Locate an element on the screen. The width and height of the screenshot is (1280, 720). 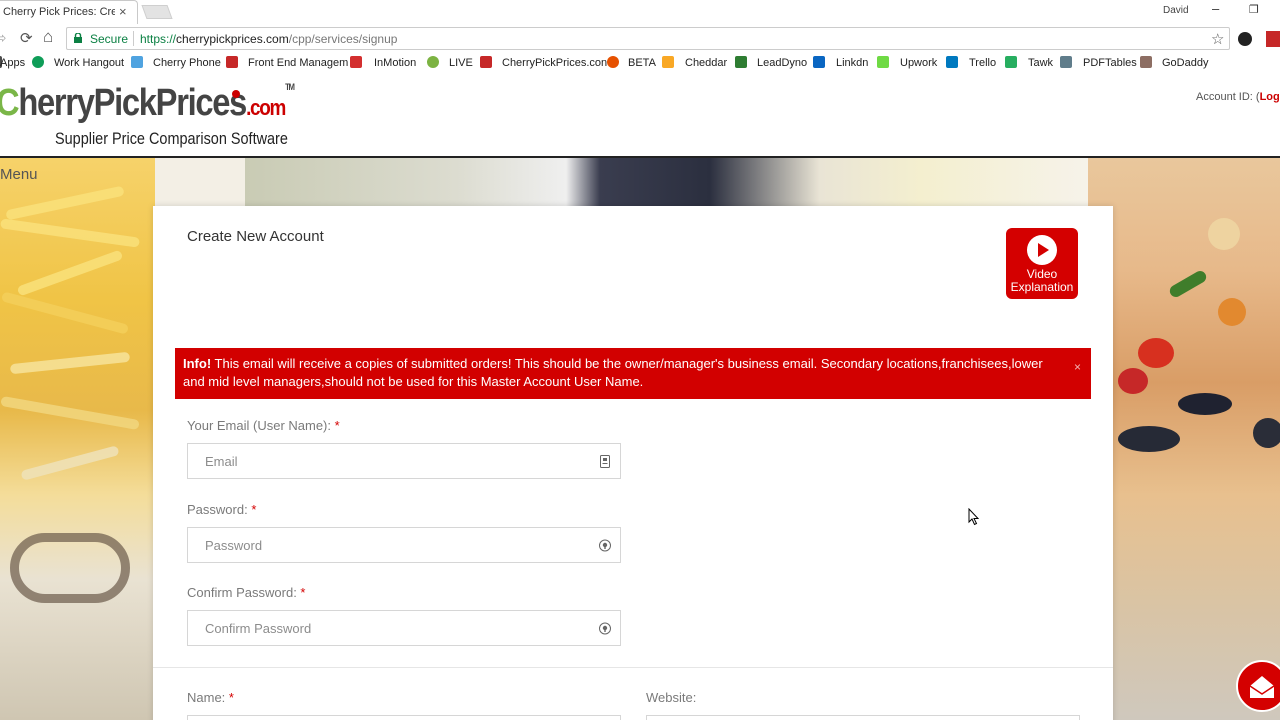
godaddy-icon is located at coordinates (1146, 62).